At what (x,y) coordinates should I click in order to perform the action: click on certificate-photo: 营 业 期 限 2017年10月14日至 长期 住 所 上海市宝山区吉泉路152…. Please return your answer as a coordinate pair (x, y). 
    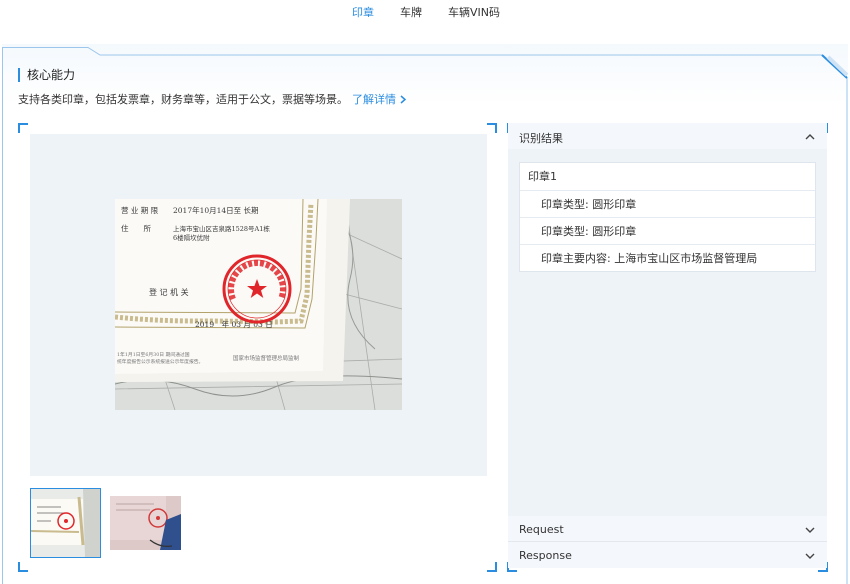
    Looking at the image, I should click on (258, 304).